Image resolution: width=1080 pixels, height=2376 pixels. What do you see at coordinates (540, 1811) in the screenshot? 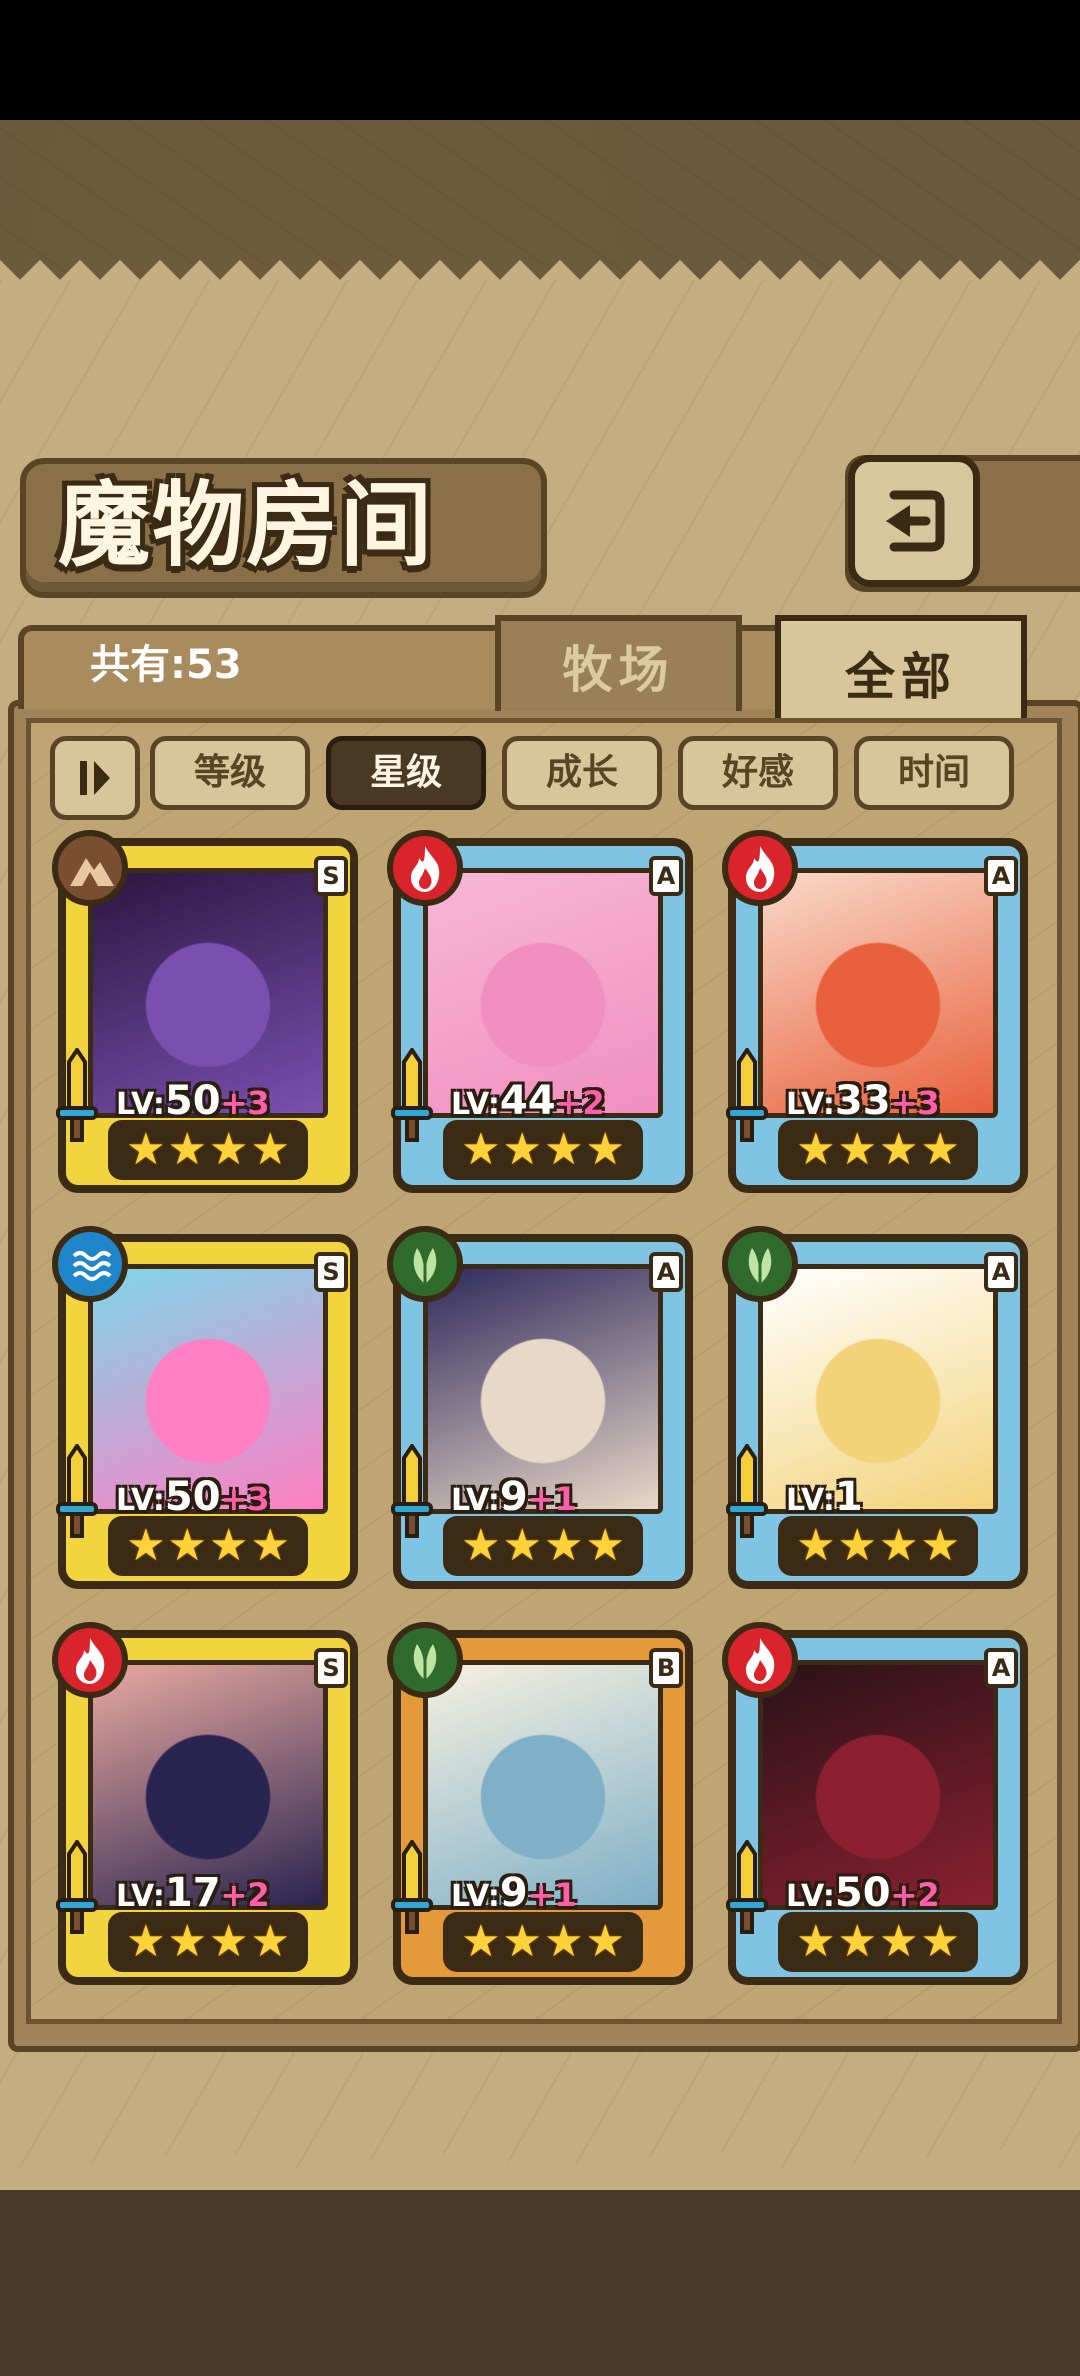
I see `monster-card: B LV:9+1 ★ ★ ★ ★` at bounding box center [540, 1811].